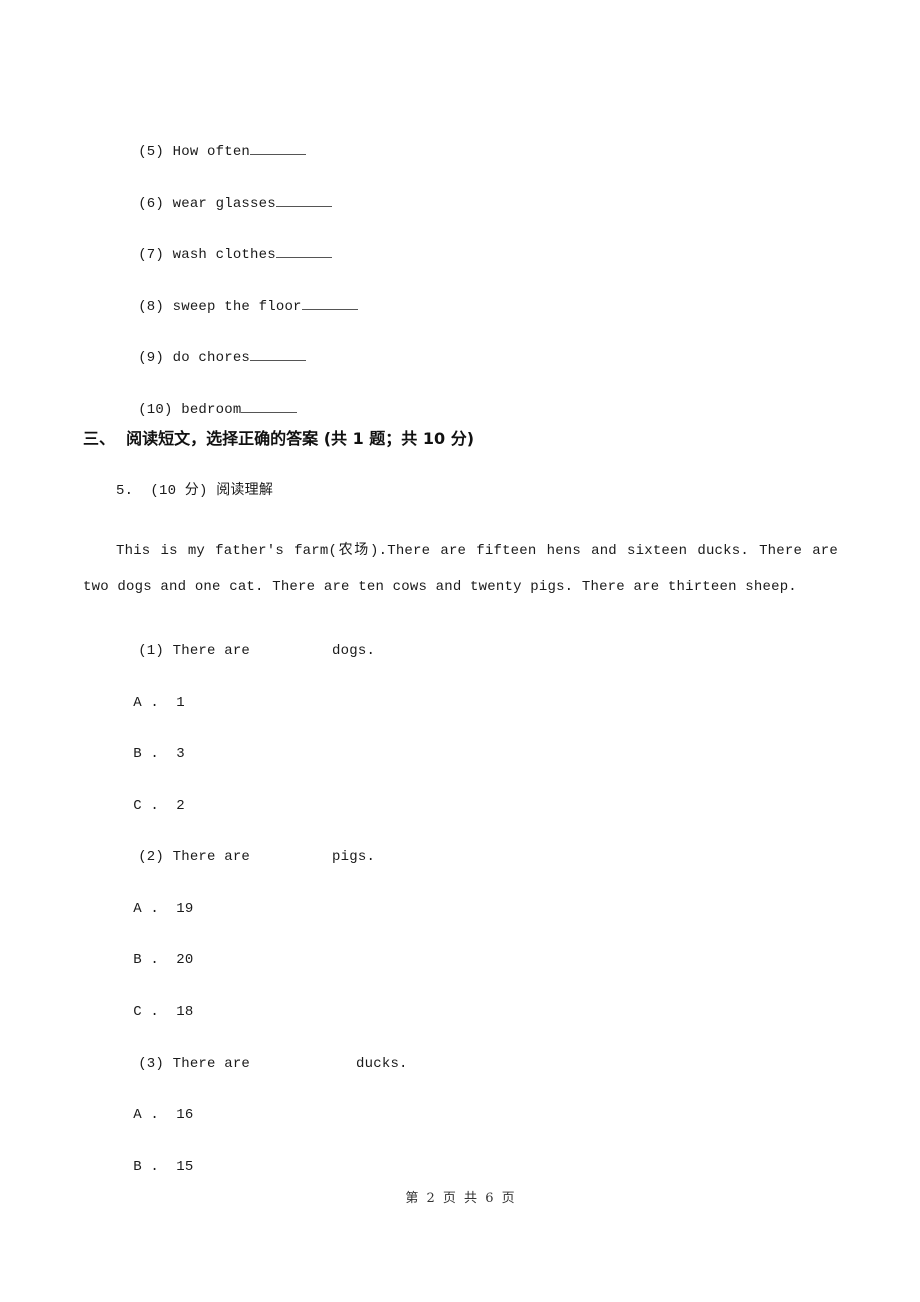 The width and height of the screenshot is (920, 1302). Describe the element at coordinates (154, 1104) in the screenshot. I see `option: A . 16` at that location.